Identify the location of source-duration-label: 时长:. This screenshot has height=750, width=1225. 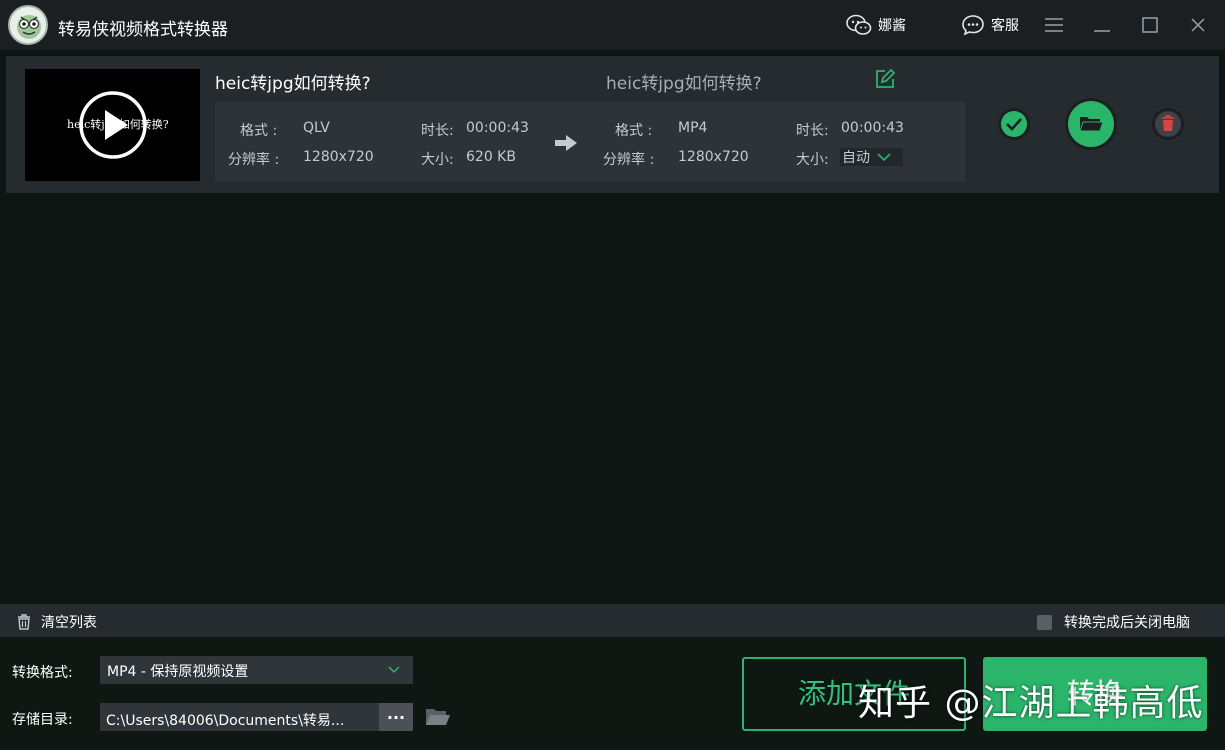
(437, 131).